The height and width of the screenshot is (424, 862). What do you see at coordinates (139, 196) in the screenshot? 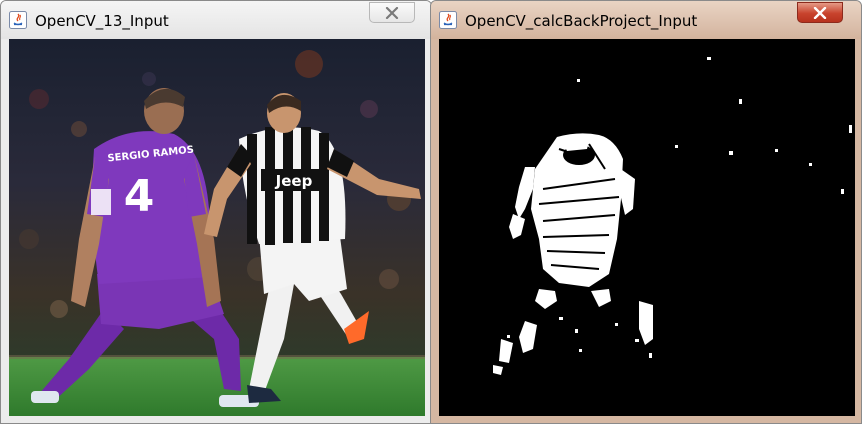
I see `jersey-number: 4` at bounding box center [139, 196].